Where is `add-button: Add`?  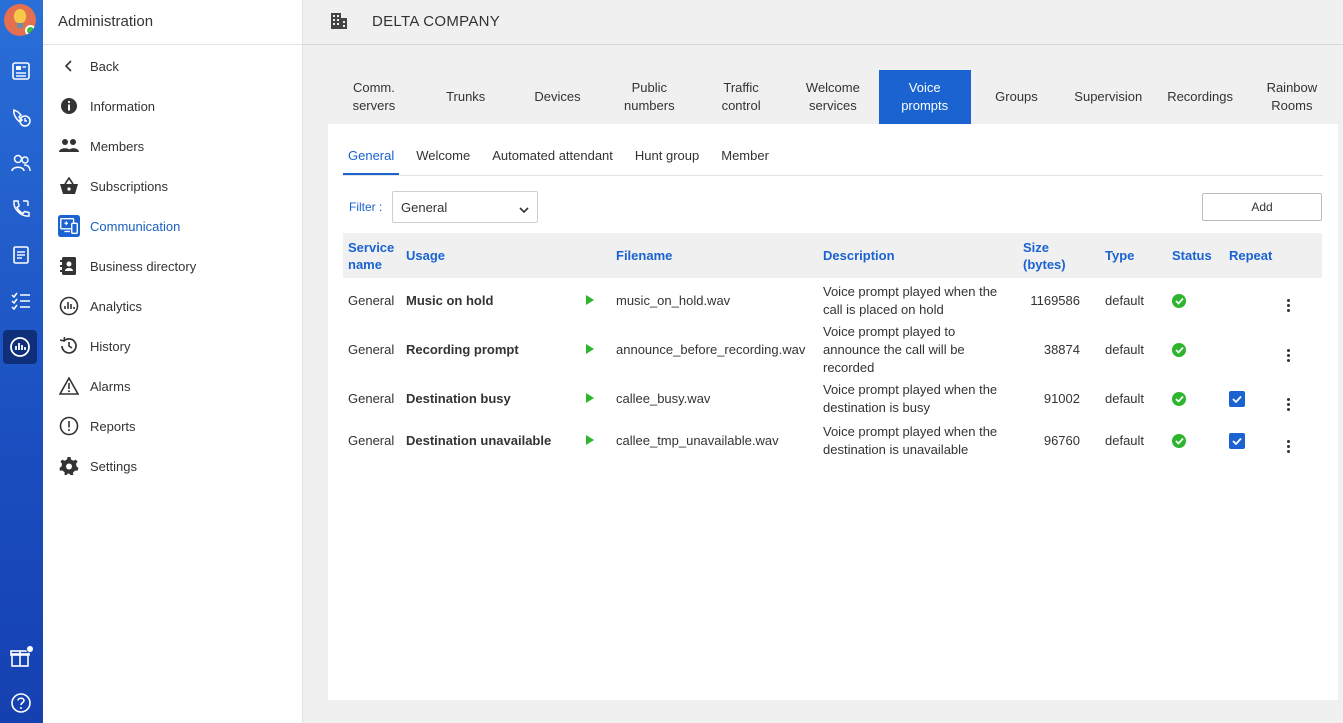
add-button: Add is located at coordinates (1262, 207).